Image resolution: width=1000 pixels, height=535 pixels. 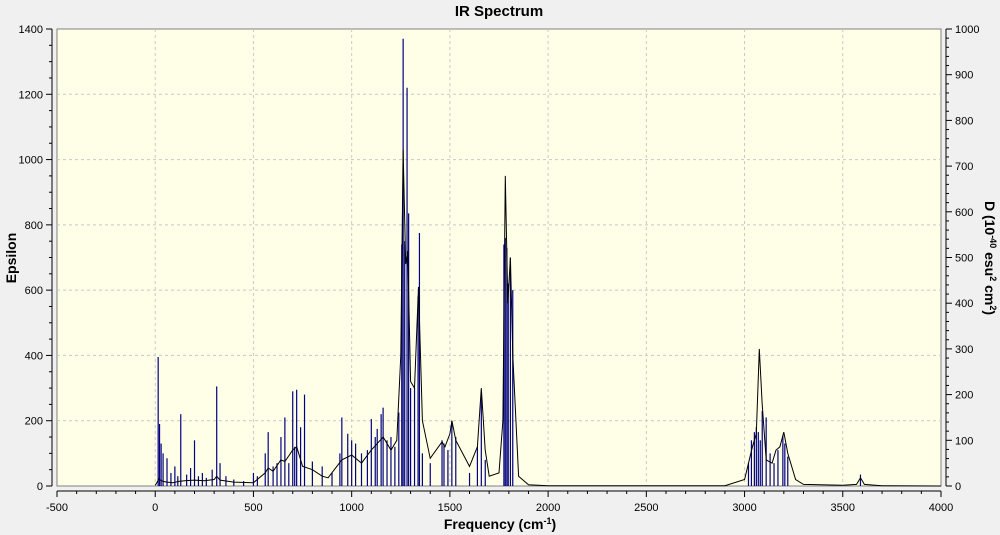 I want to click on y2-tick-label: 800, so click(x=964, y=121).